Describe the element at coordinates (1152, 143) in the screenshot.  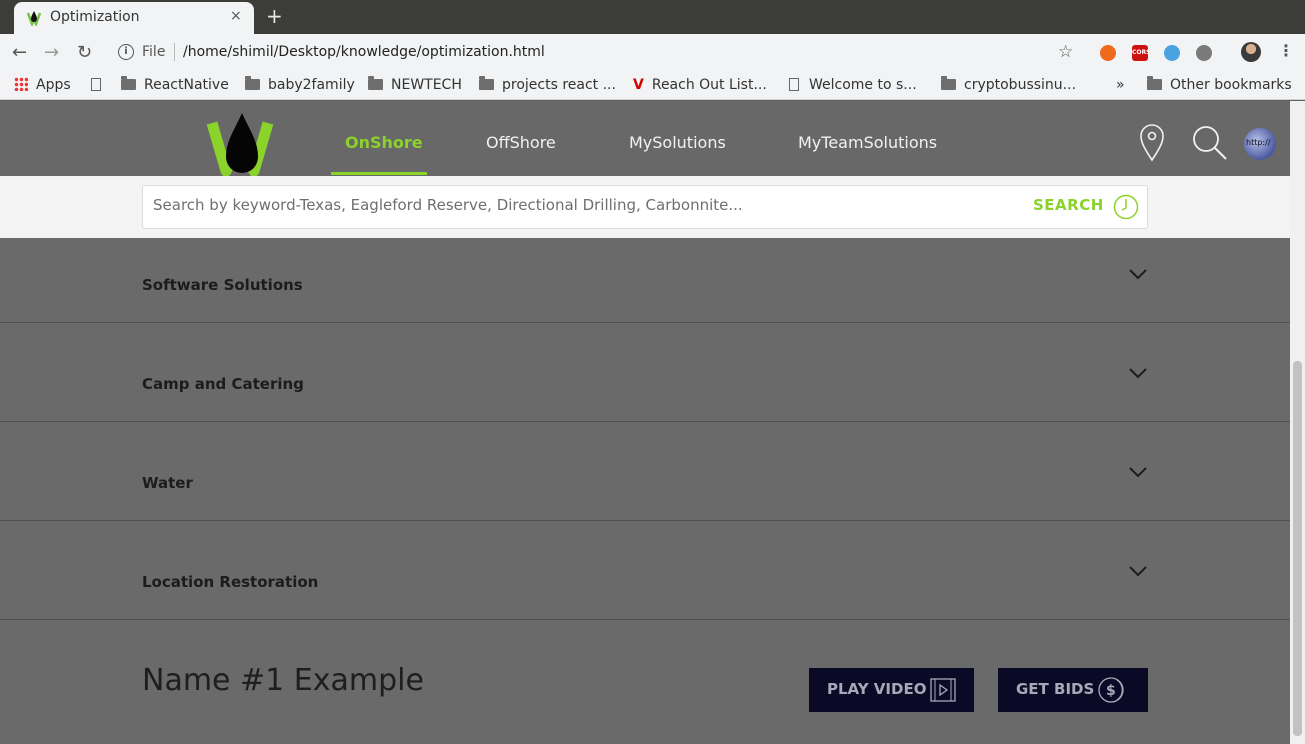
I see `location-pin-icon` at that location.